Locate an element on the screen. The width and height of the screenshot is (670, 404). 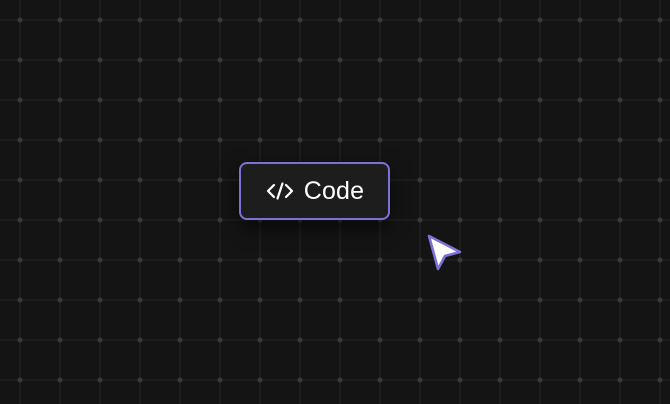
pointer-arrow-icon is located at coordinates (445, 253).